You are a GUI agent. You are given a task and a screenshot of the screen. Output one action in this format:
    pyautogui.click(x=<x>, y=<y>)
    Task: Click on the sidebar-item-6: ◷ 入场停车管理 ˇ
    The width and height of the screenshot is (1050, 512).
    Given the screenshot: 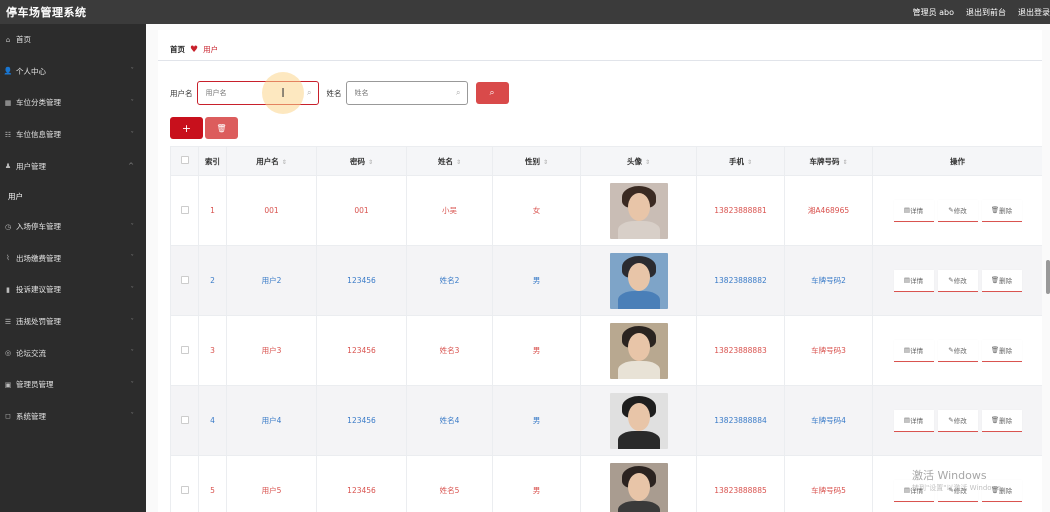 What is the action you would take?
    pyautogui.click(x=73, y=227)
    